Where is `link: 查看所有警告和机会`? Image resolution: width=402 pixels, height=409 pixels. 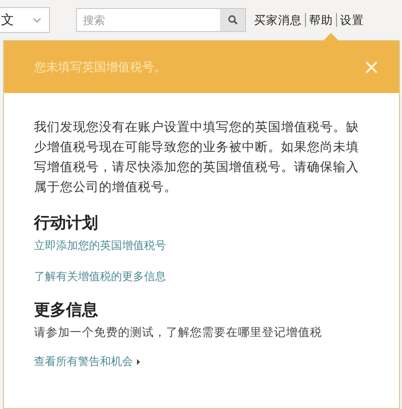
link: 查看所有警告和机会 is located at coordinates (83, 361).